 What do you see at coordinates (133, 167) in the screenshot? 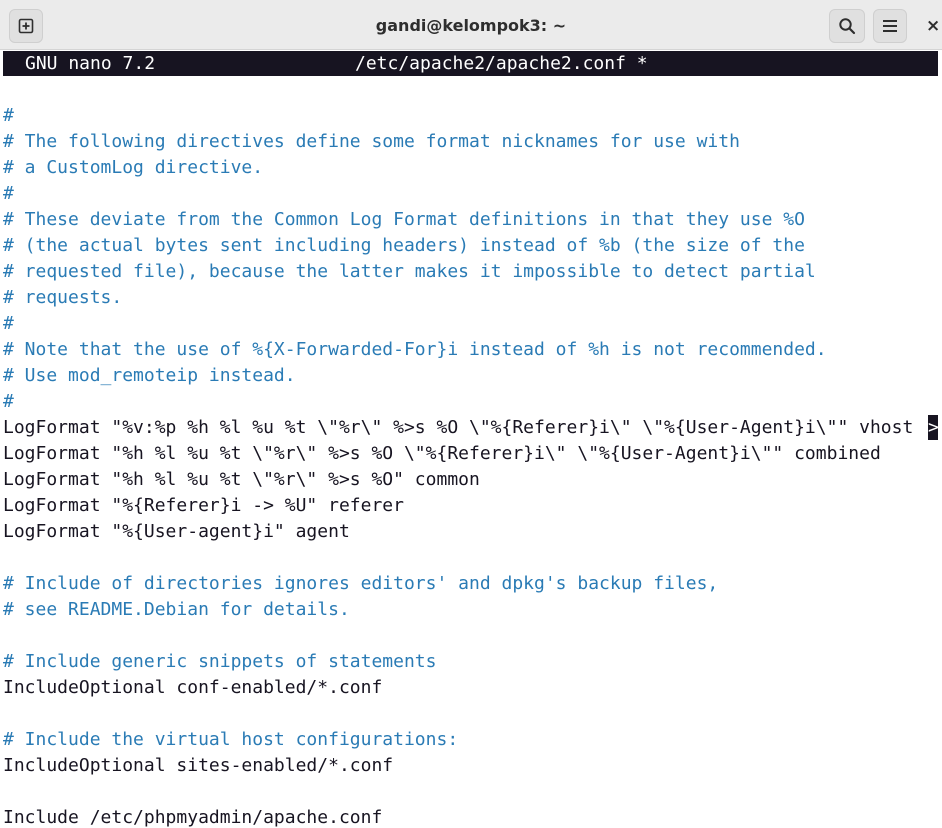
I see `editor-line: # a CustomLog directive.` at bounding box center [133, 167].